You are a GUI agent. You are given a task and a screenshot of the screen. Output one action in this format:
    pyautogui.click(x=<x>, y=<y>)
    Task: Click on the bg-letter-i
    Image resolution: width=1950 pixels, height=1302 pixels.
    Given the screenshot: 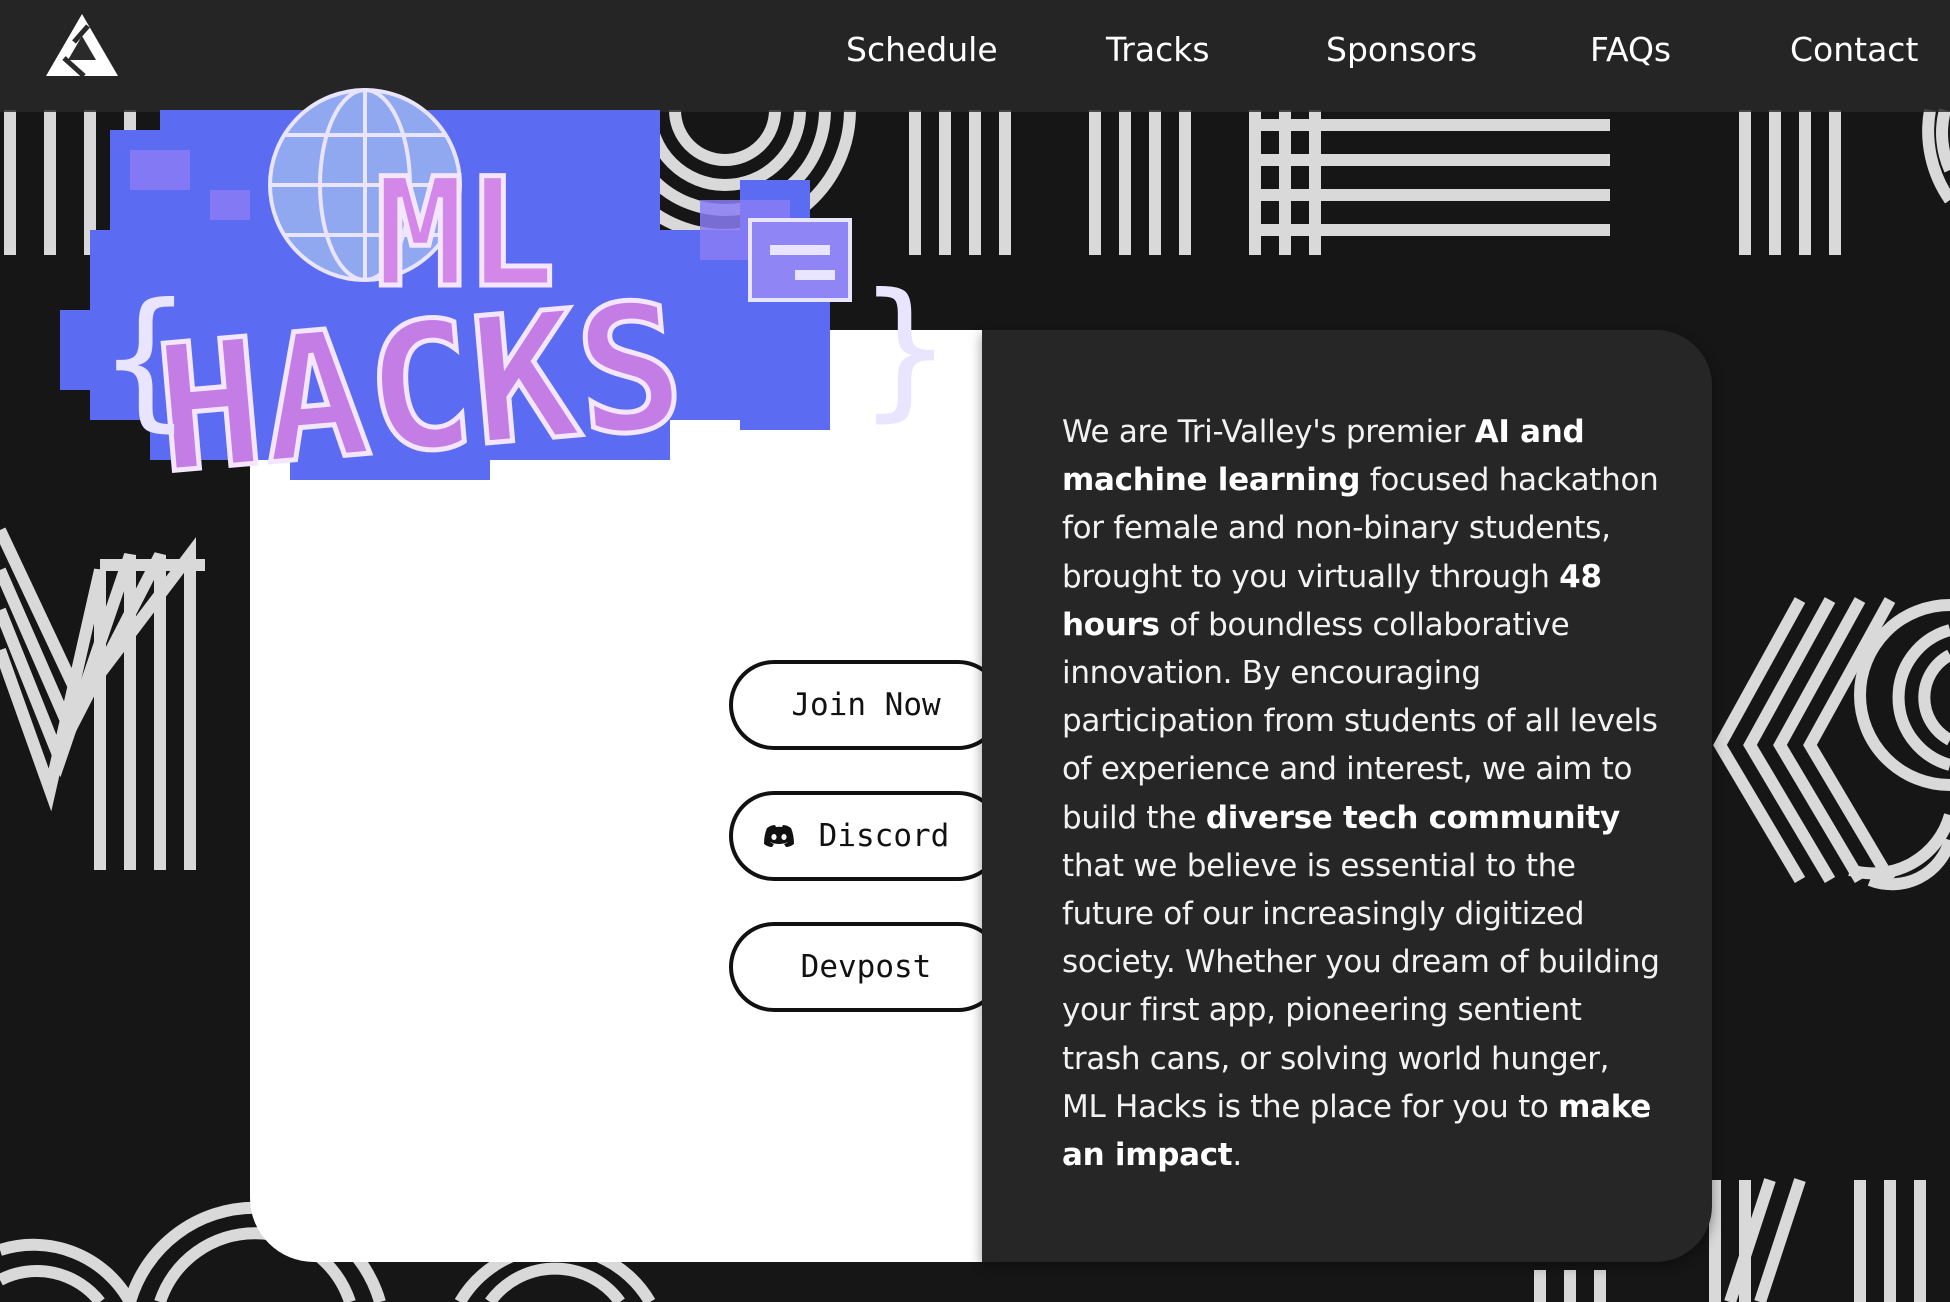 What is the action you would take?
    pyautogui.click(x=1790, y=182)
    